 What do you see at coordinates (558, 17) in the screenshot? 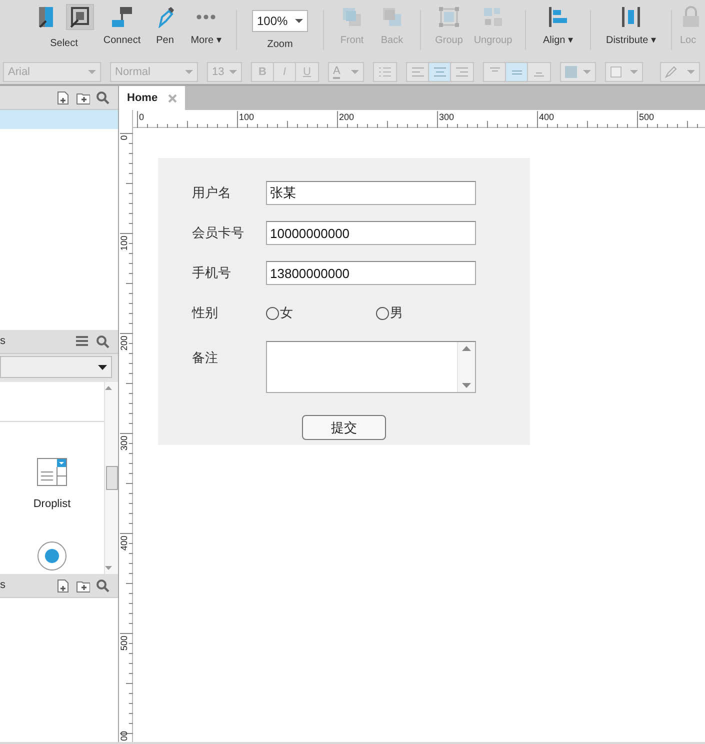
I see `align-left-icon` at bounding box center [558, 17].